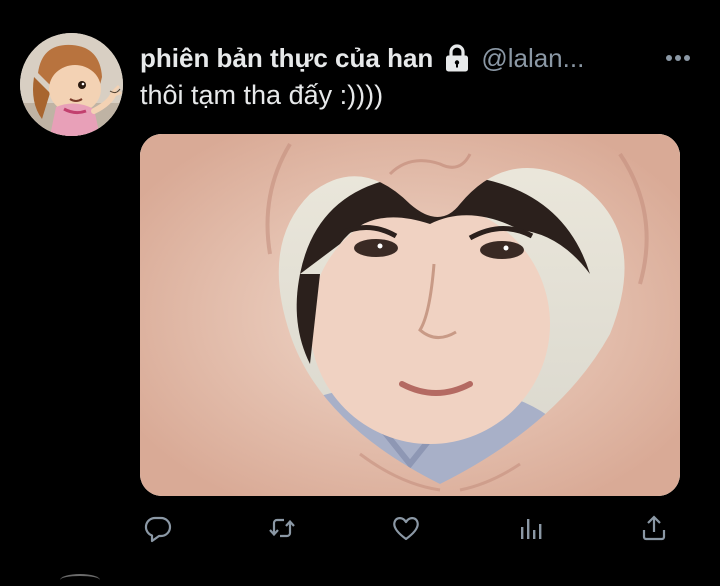 The image size is (720, 586). I want to click on reply-button, so click(158, 528).